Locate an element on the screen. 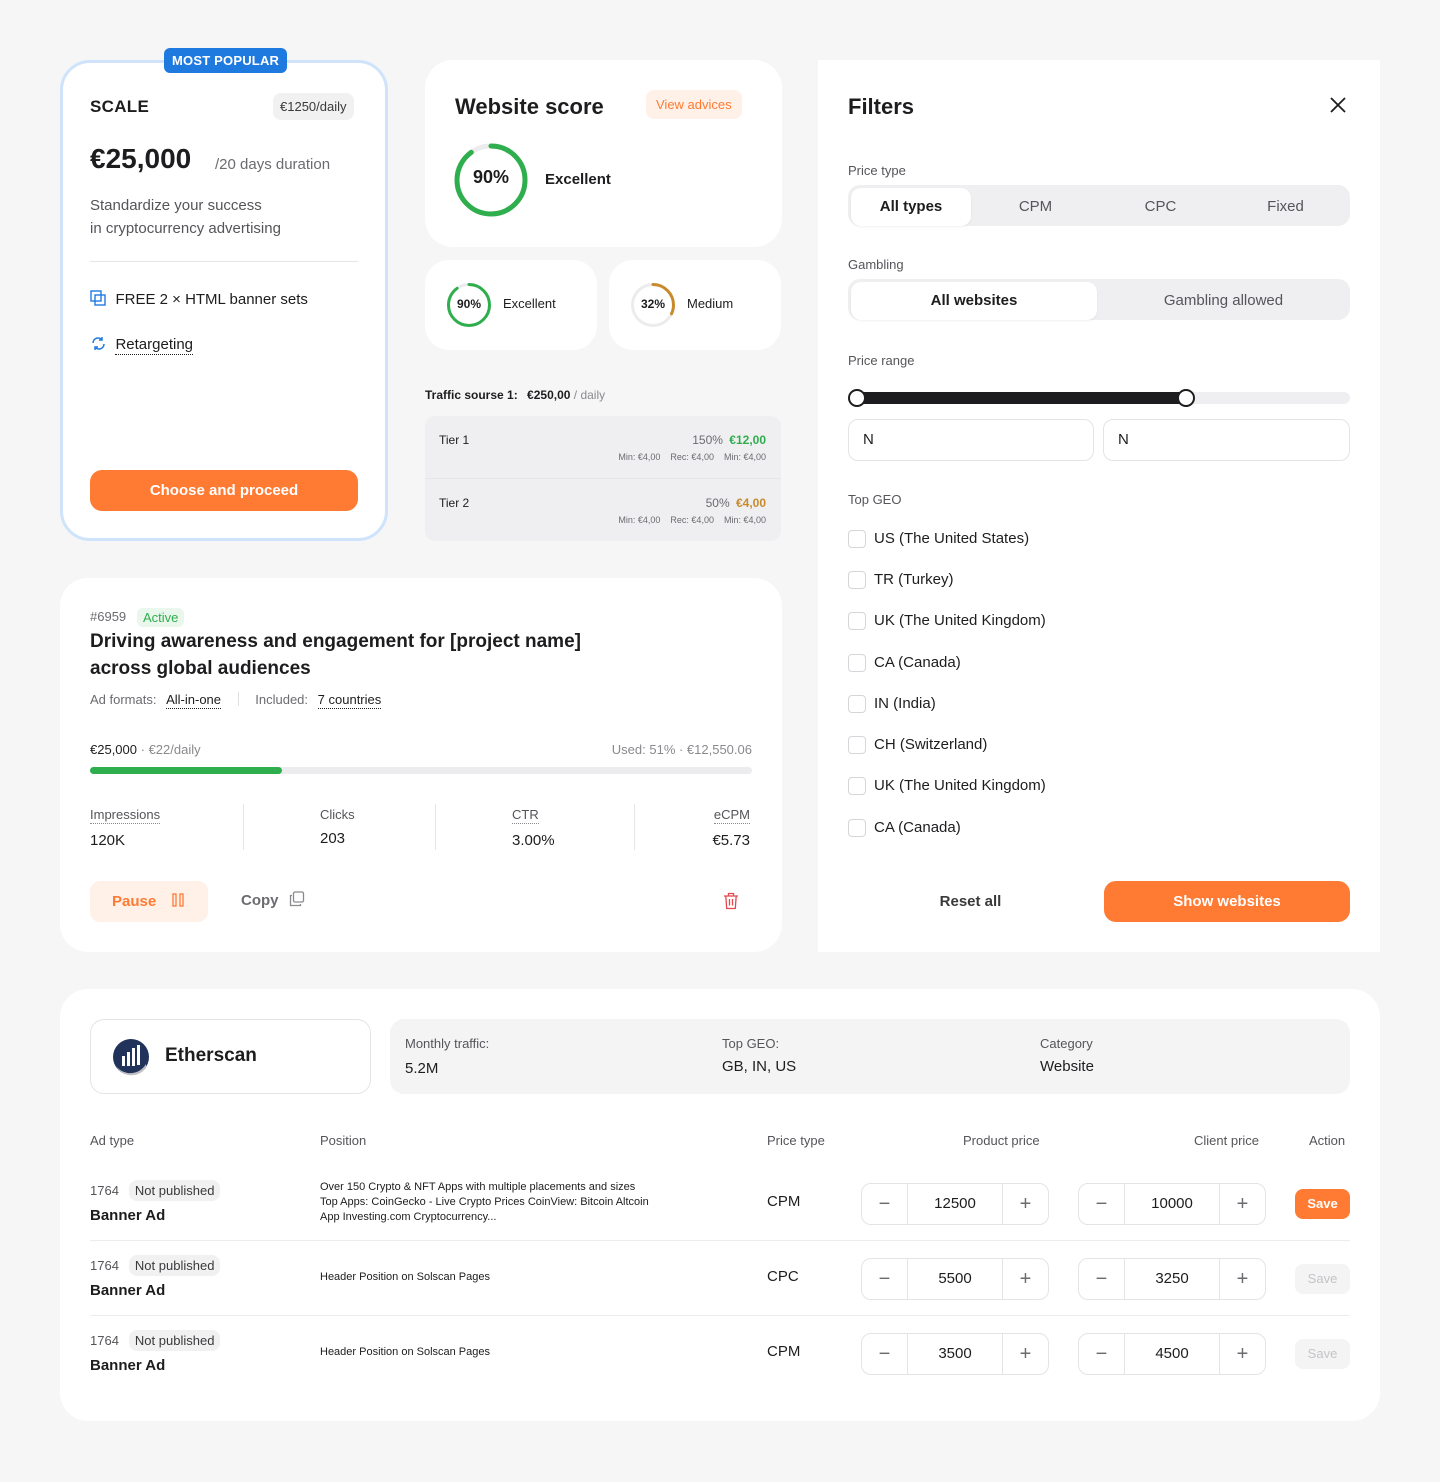  price-range-slider is located at coordinates (1099, 398).